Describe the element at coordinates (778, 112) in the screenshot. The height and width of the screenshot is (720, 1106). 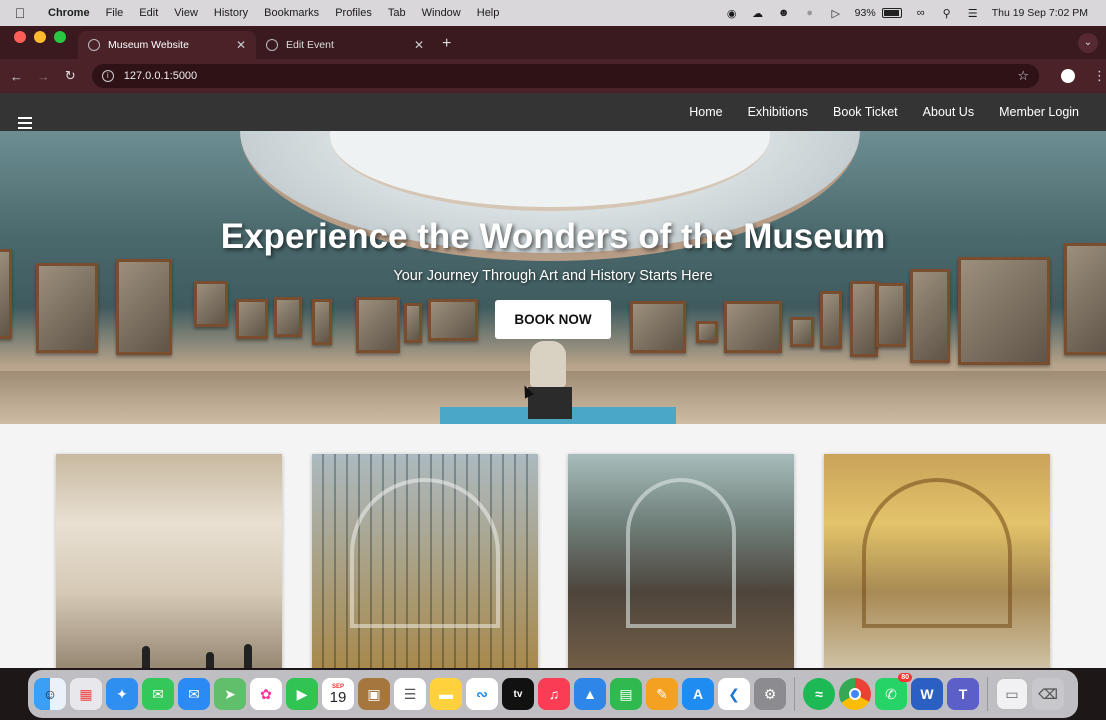
I see `nav-exhibitions: Exhibitions` at that location.